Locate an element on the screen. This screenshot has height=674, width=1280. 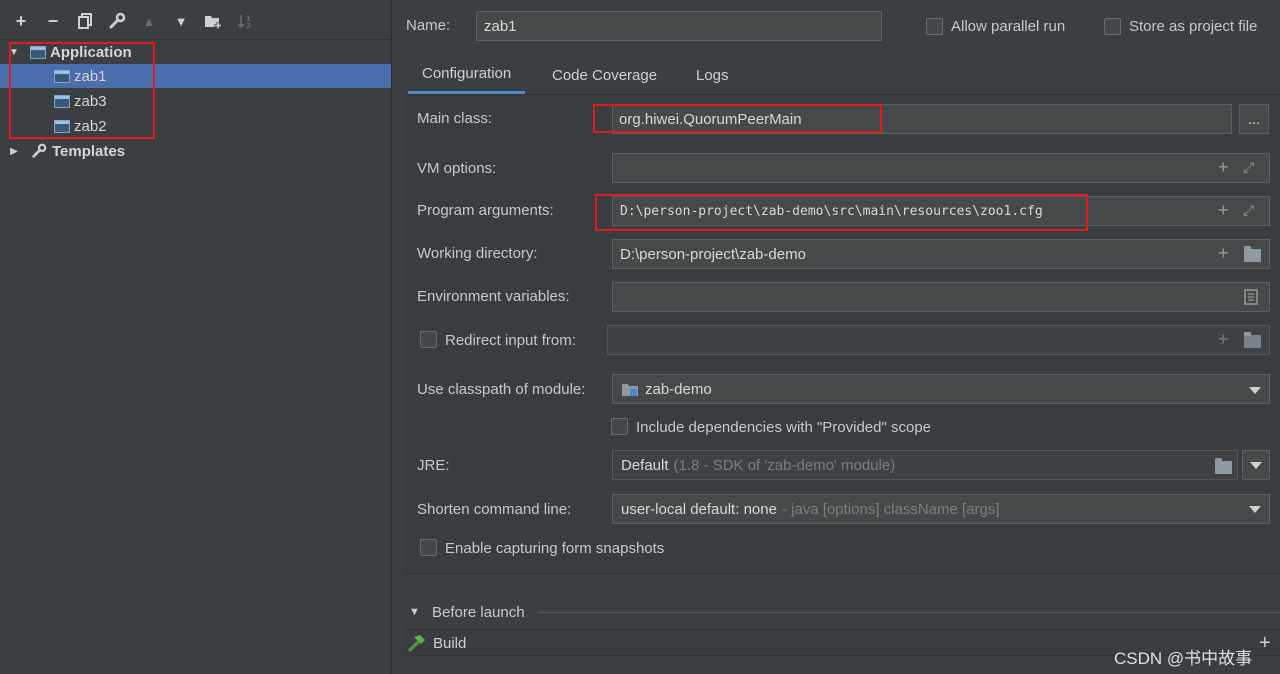
vm-options-input is located at coordinates (941, 168).